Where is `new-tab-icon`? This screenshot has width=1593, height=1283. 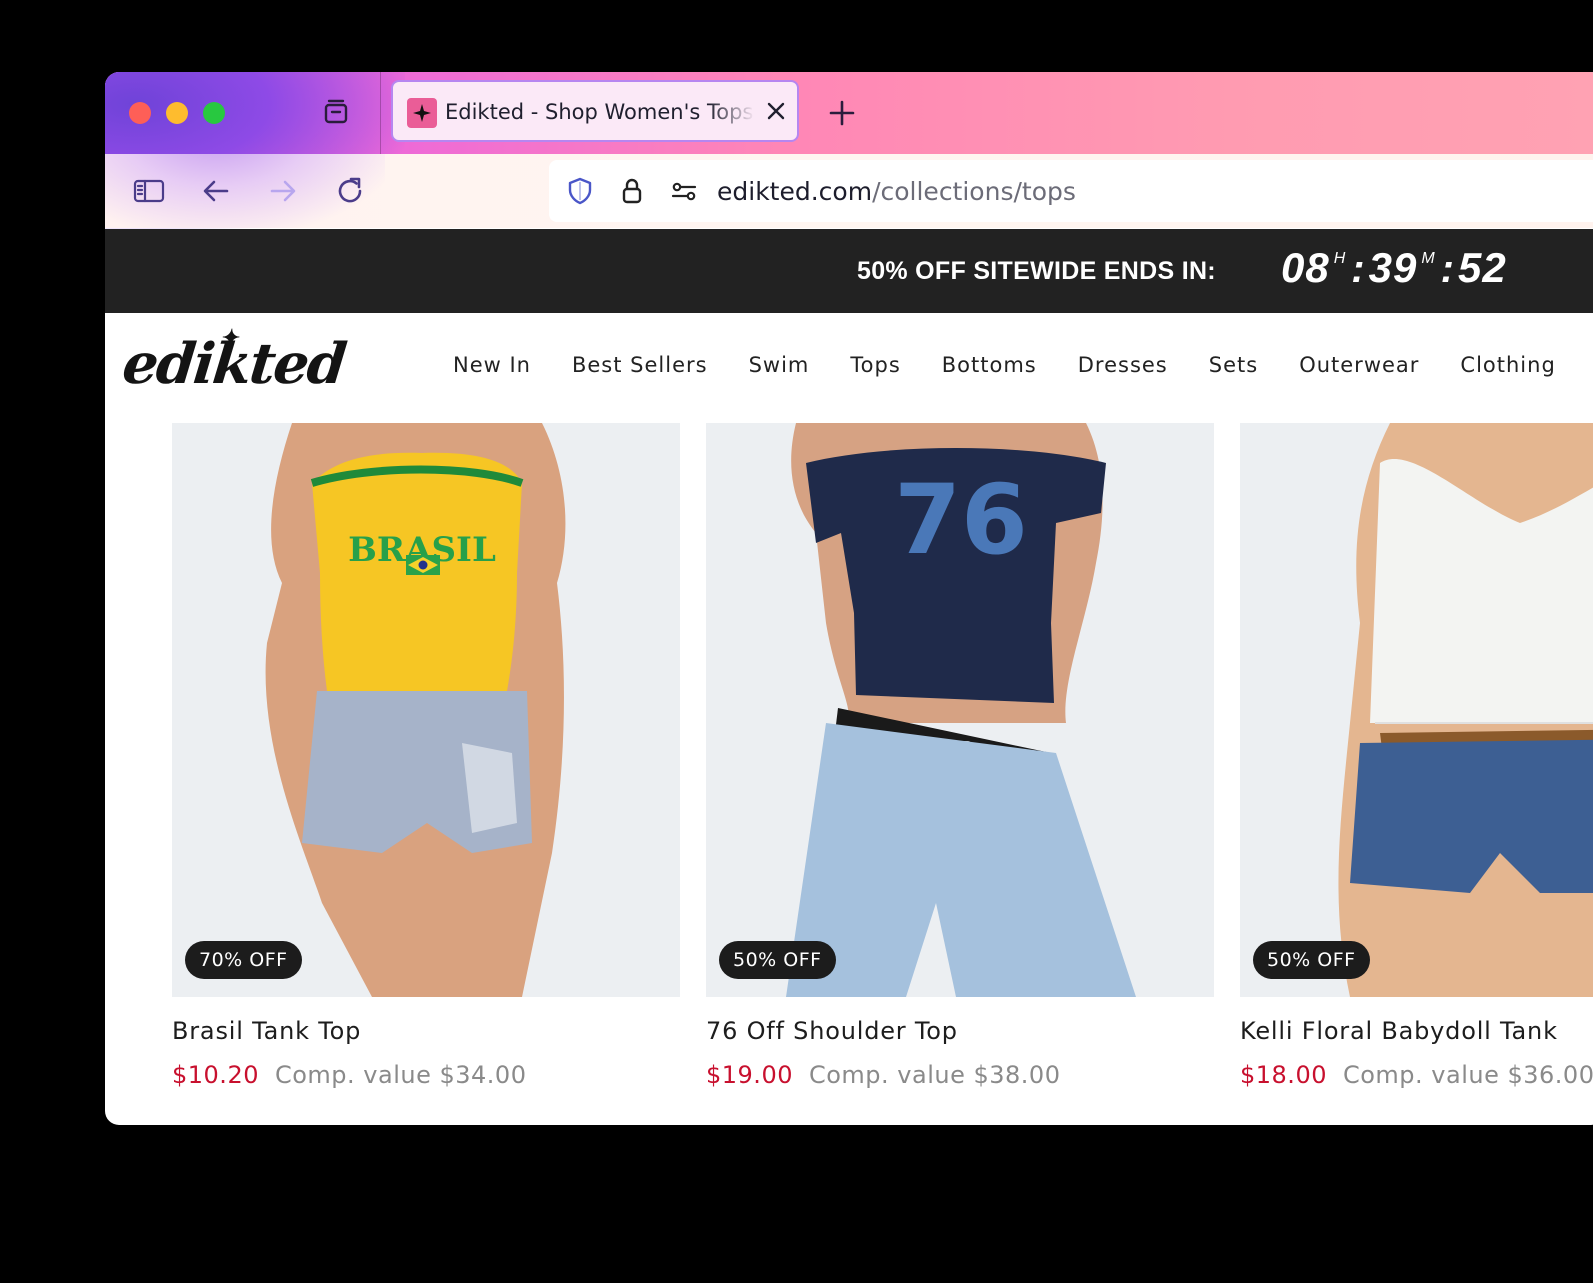 new-tab-icon is located at coordinates (842, 113).